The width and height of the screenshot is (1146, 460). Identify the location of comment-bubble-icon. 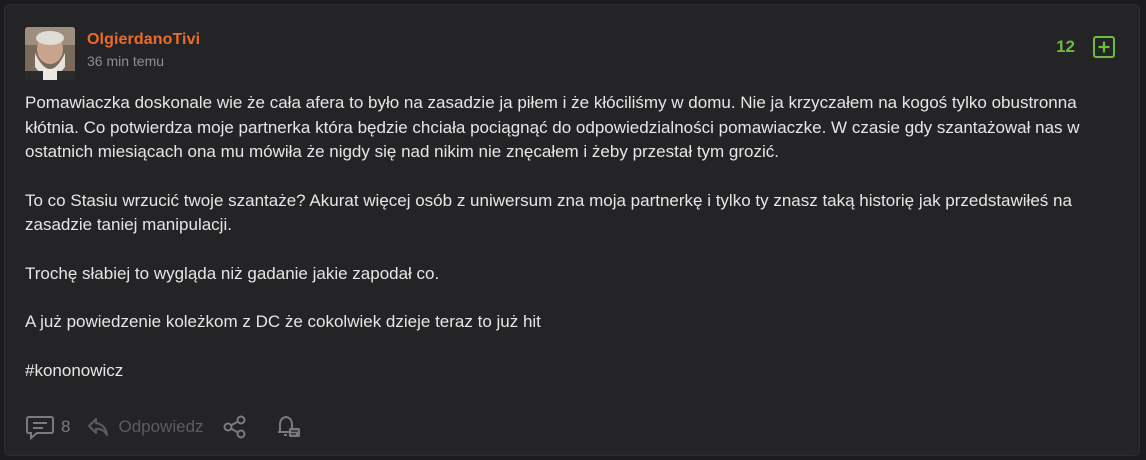
(40, 428).